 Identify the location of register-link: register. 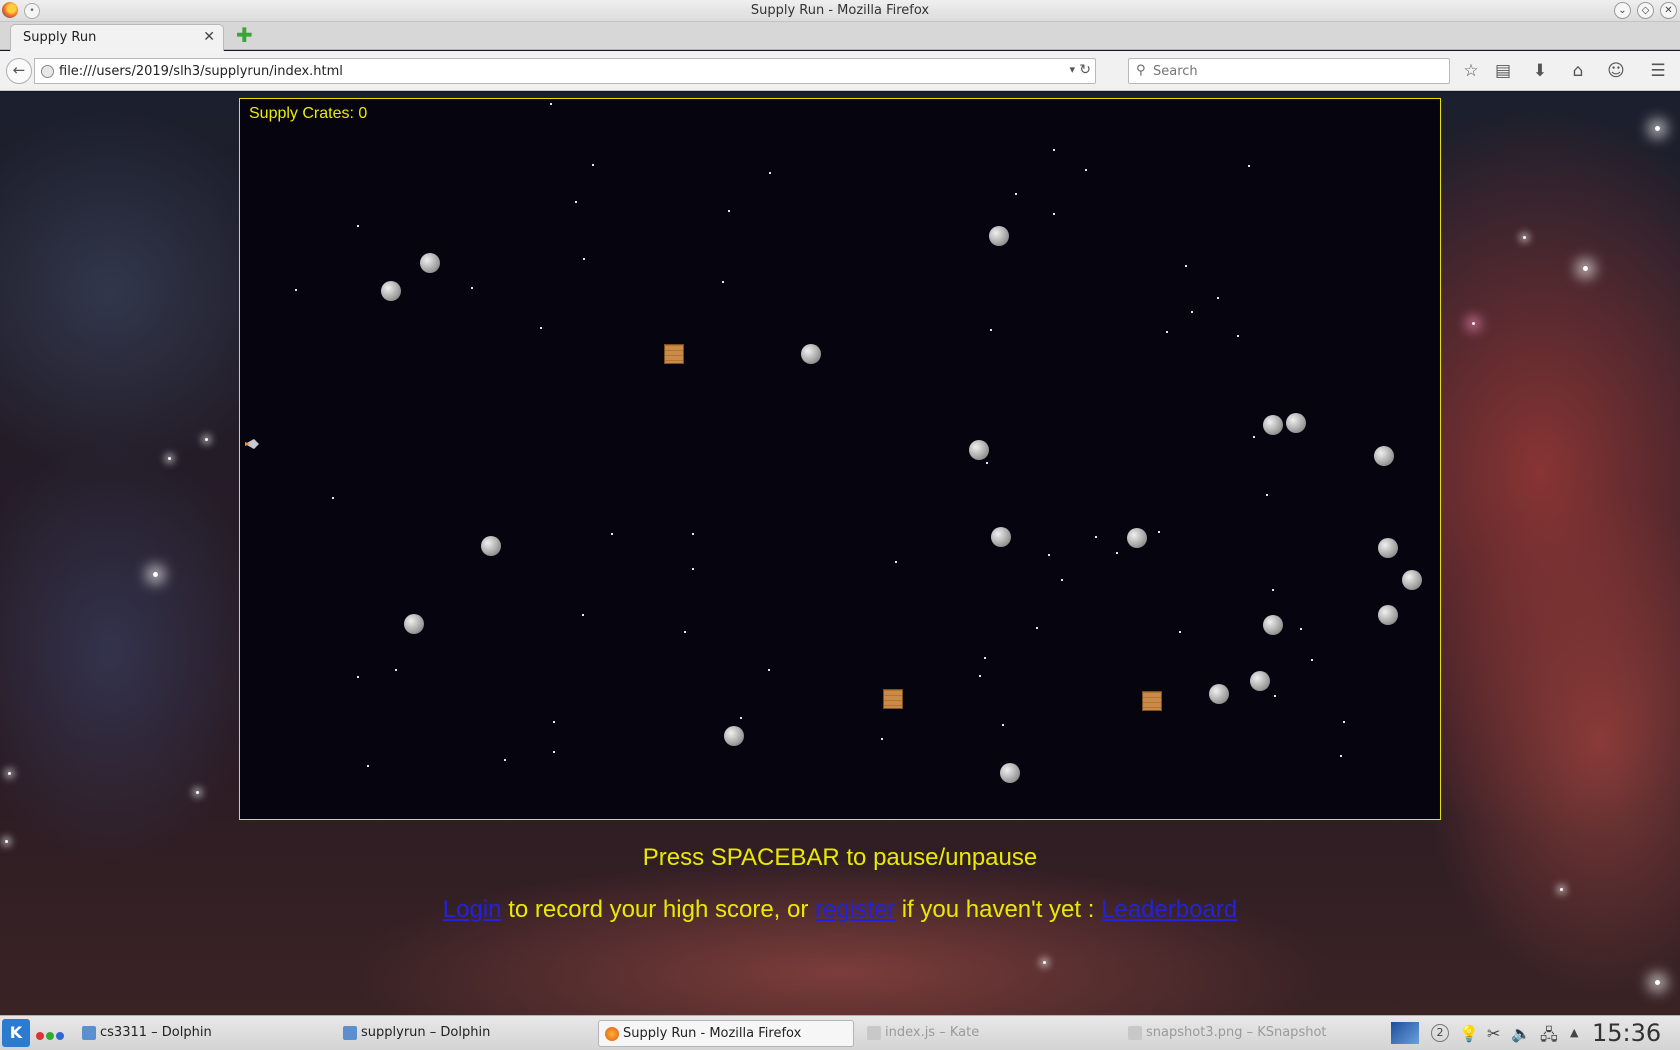
(855, 909).